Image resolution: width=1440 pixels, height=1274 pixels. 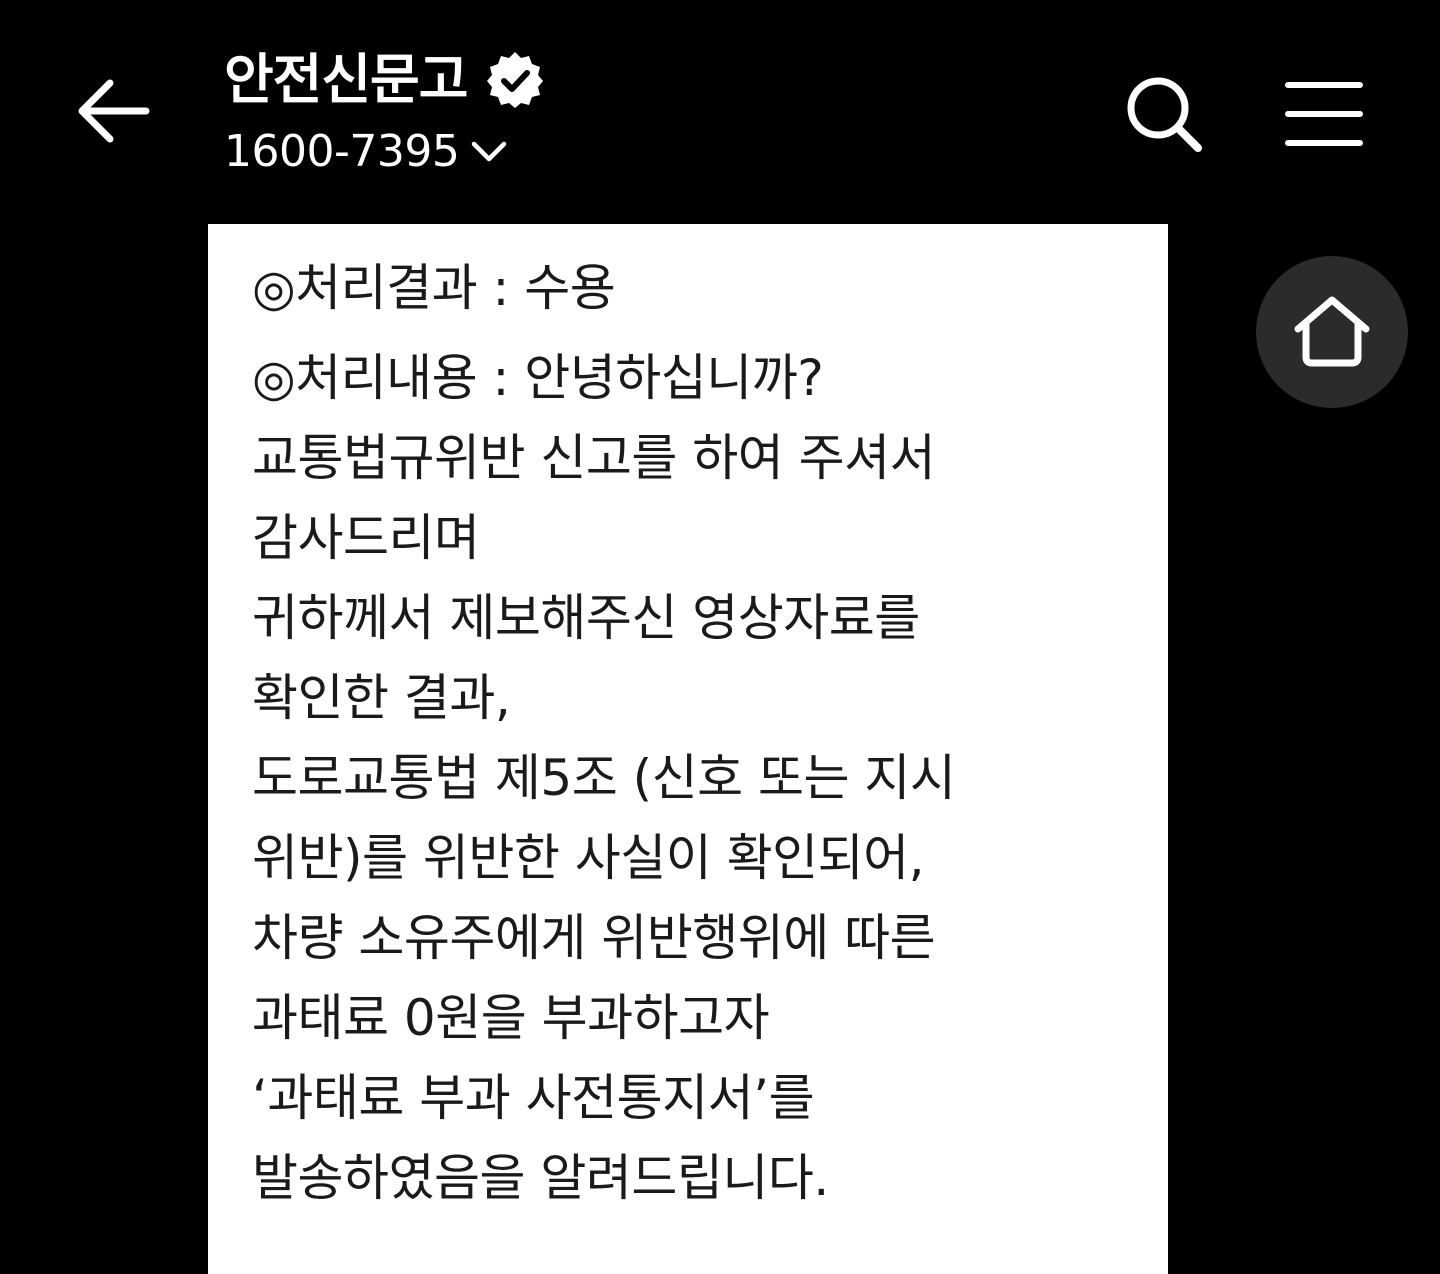 I want to click on message-line: ‘과태료 부과 사전통지서’를, so click(x=533, y=1098).